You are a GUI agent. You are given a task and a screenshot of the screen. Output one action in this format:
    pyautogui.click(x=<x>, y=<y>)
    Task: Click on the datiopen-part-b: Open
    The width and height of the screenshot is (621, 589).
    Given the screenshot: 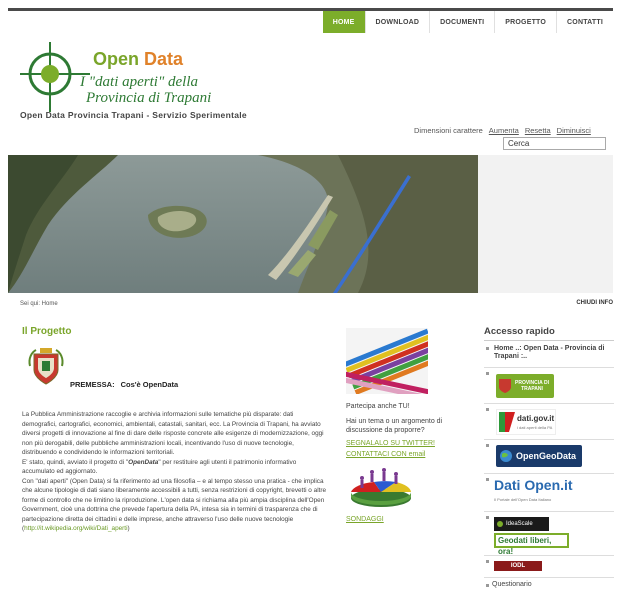 What is the action you would take?
    pyautogui.click(x=542, y=485)
    